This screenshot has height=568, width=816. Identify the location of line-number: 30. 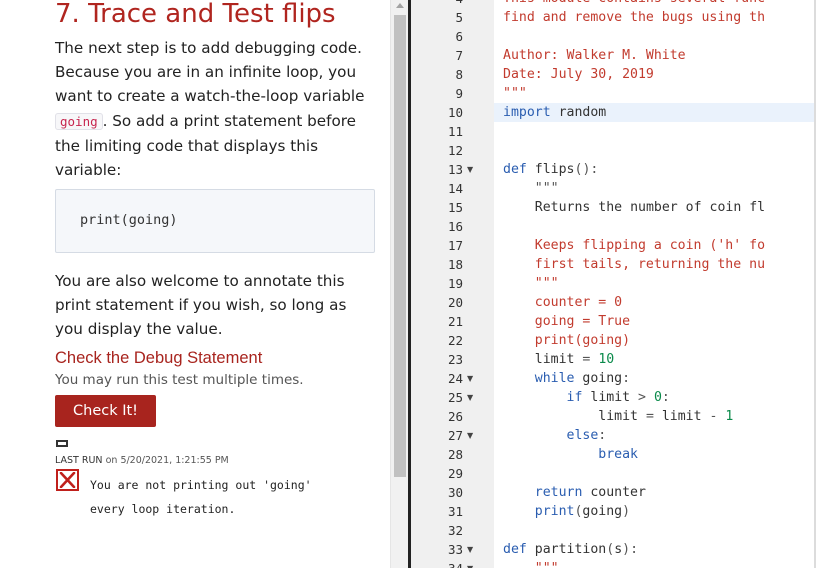
(455, 492).